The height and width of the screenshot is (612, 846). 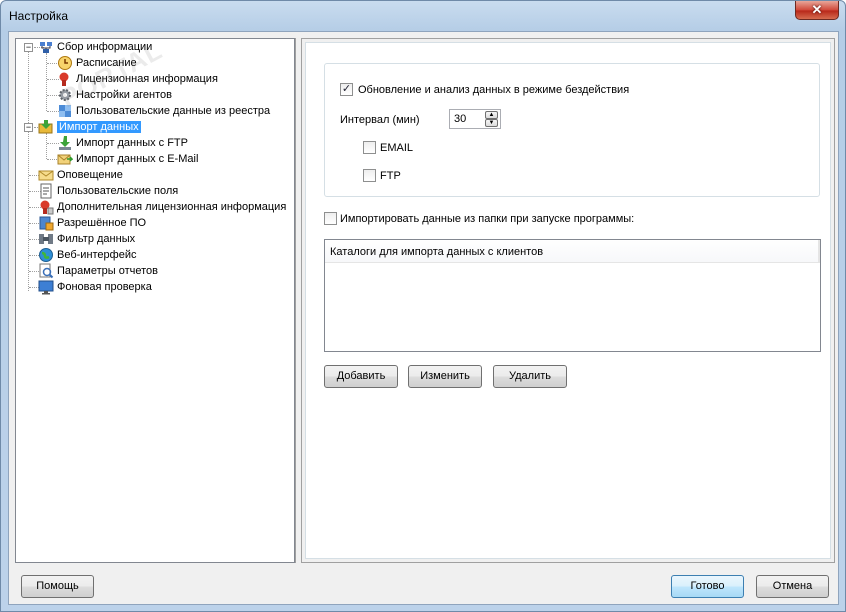 I want to click on monitor-icon, so click(x=46, y=287).